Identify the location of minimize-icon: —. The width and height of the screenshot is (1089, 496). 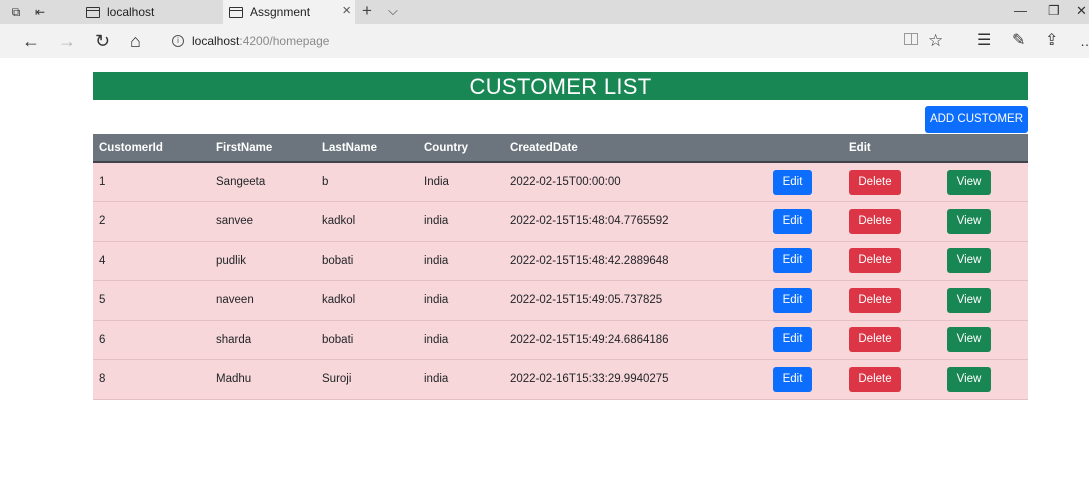
(1020, 10).